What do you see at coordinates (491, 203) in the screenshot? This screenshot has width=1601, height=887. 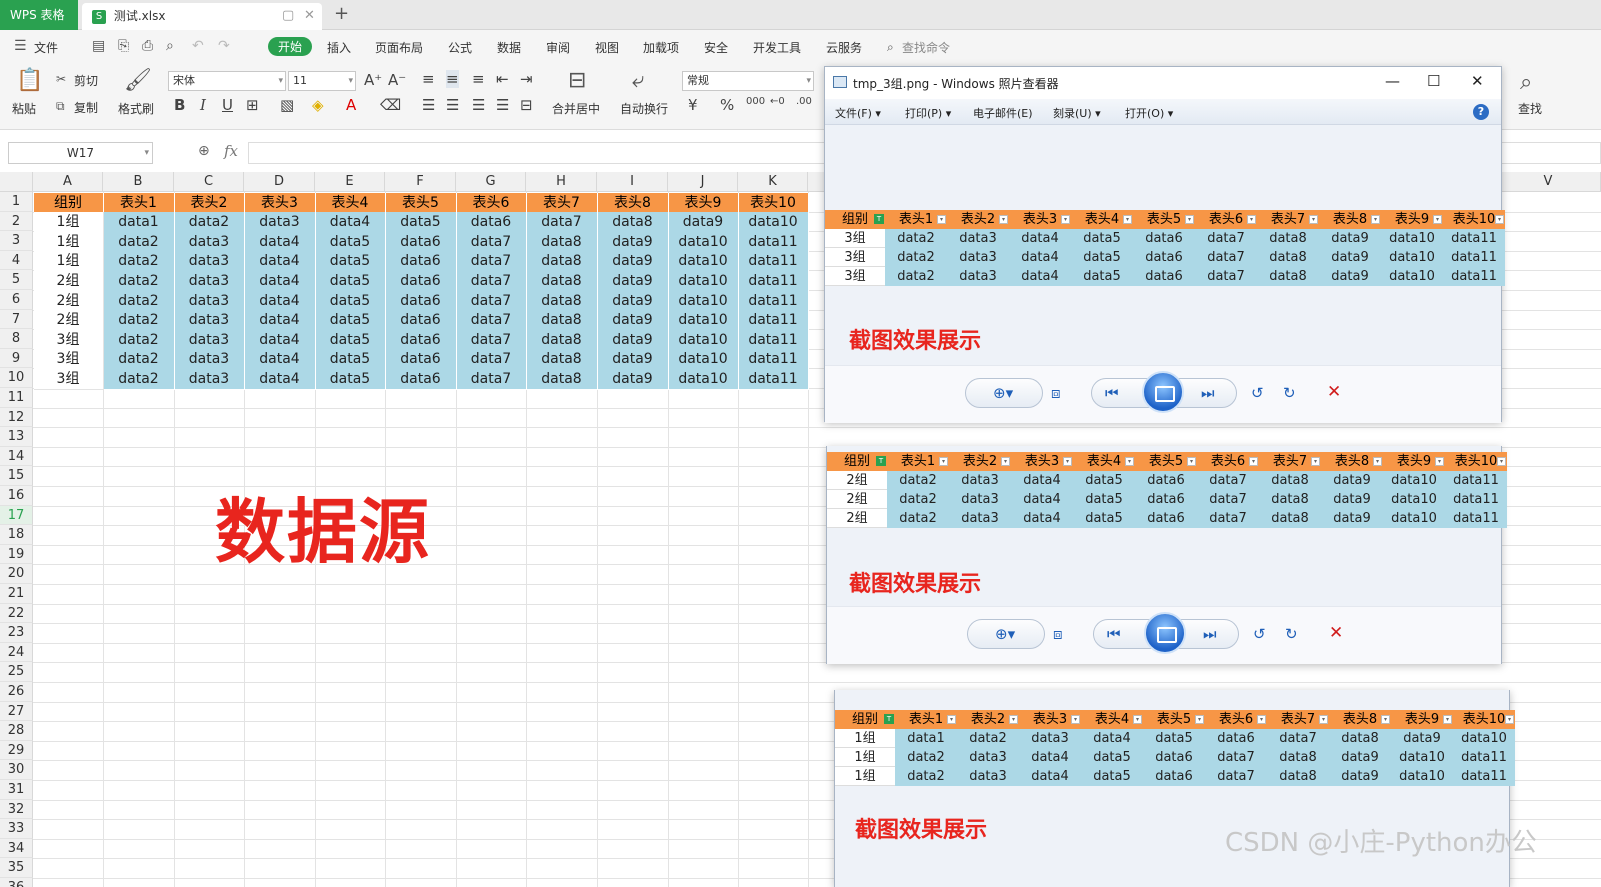 I see `header-cell: 表头6` at bounding box center [491, 203].